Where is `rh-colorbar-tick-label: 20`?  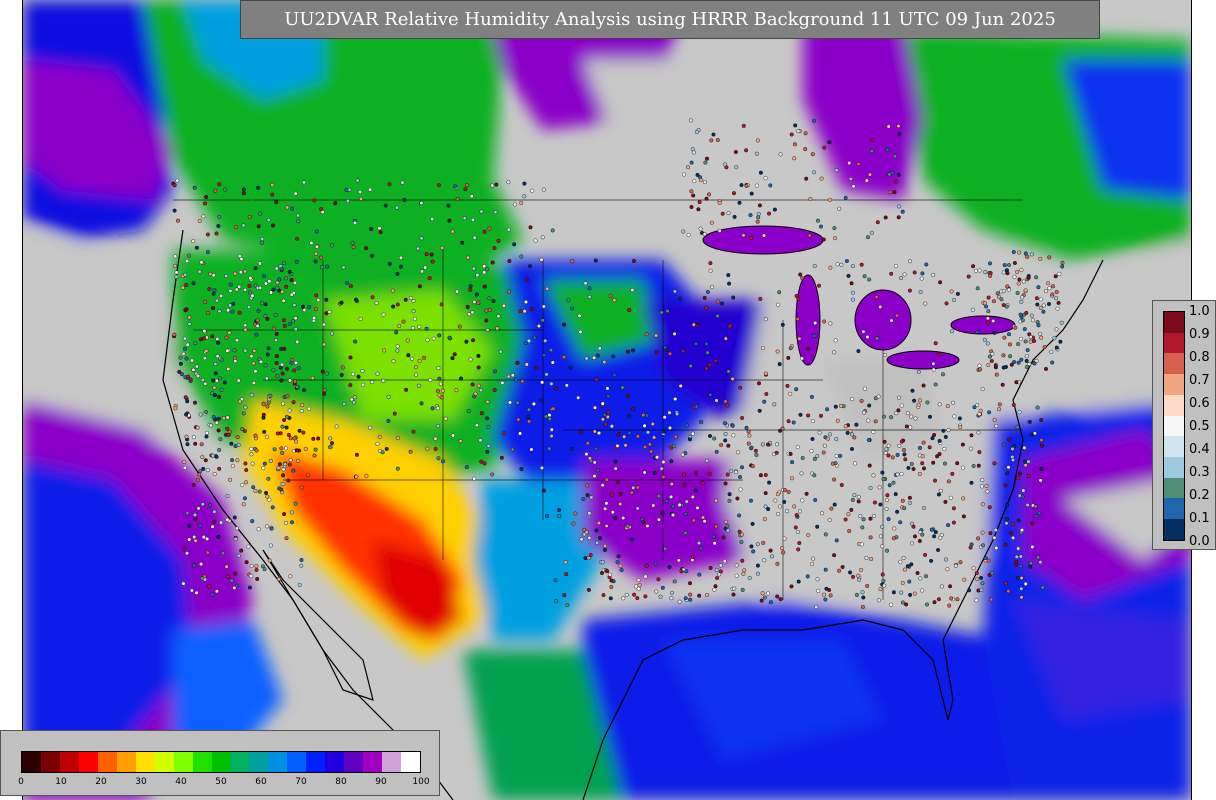
rh-colorbar-tick-label: 20 is located at coordinates (101, 782).